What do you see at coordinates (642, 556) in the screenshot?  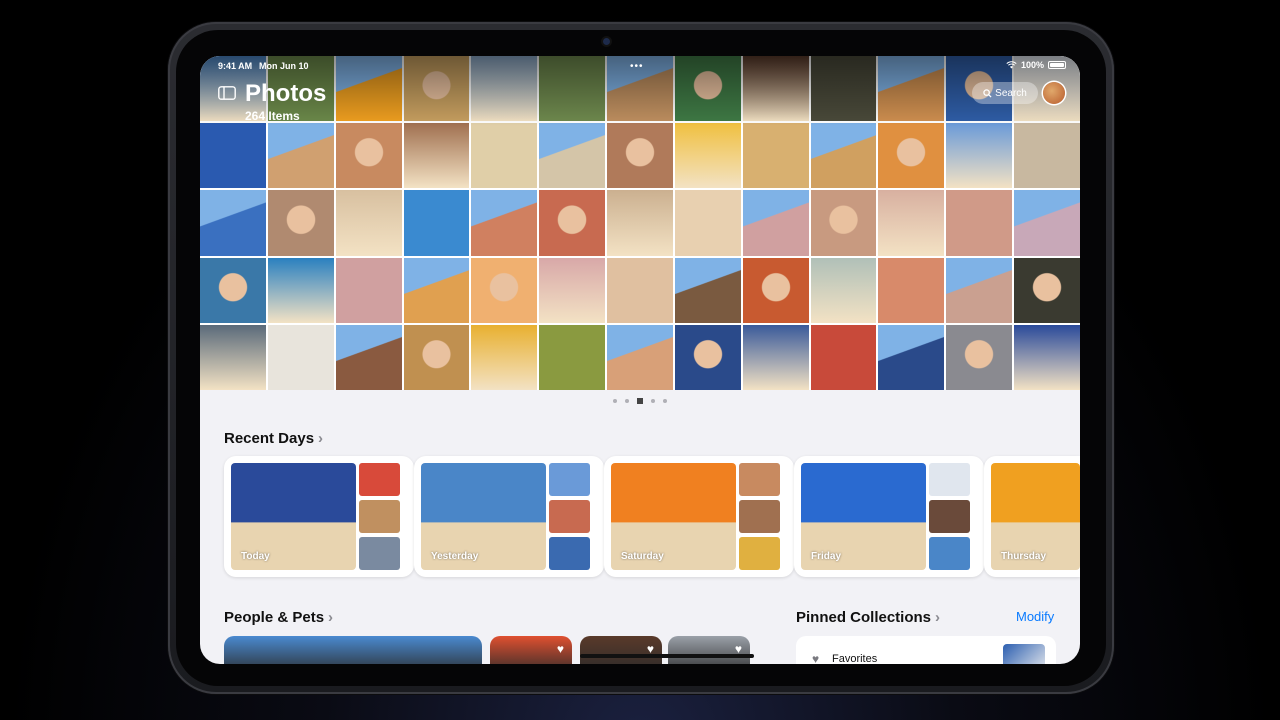 I see `day-label: Saturday` at bounding box center [642, 556].